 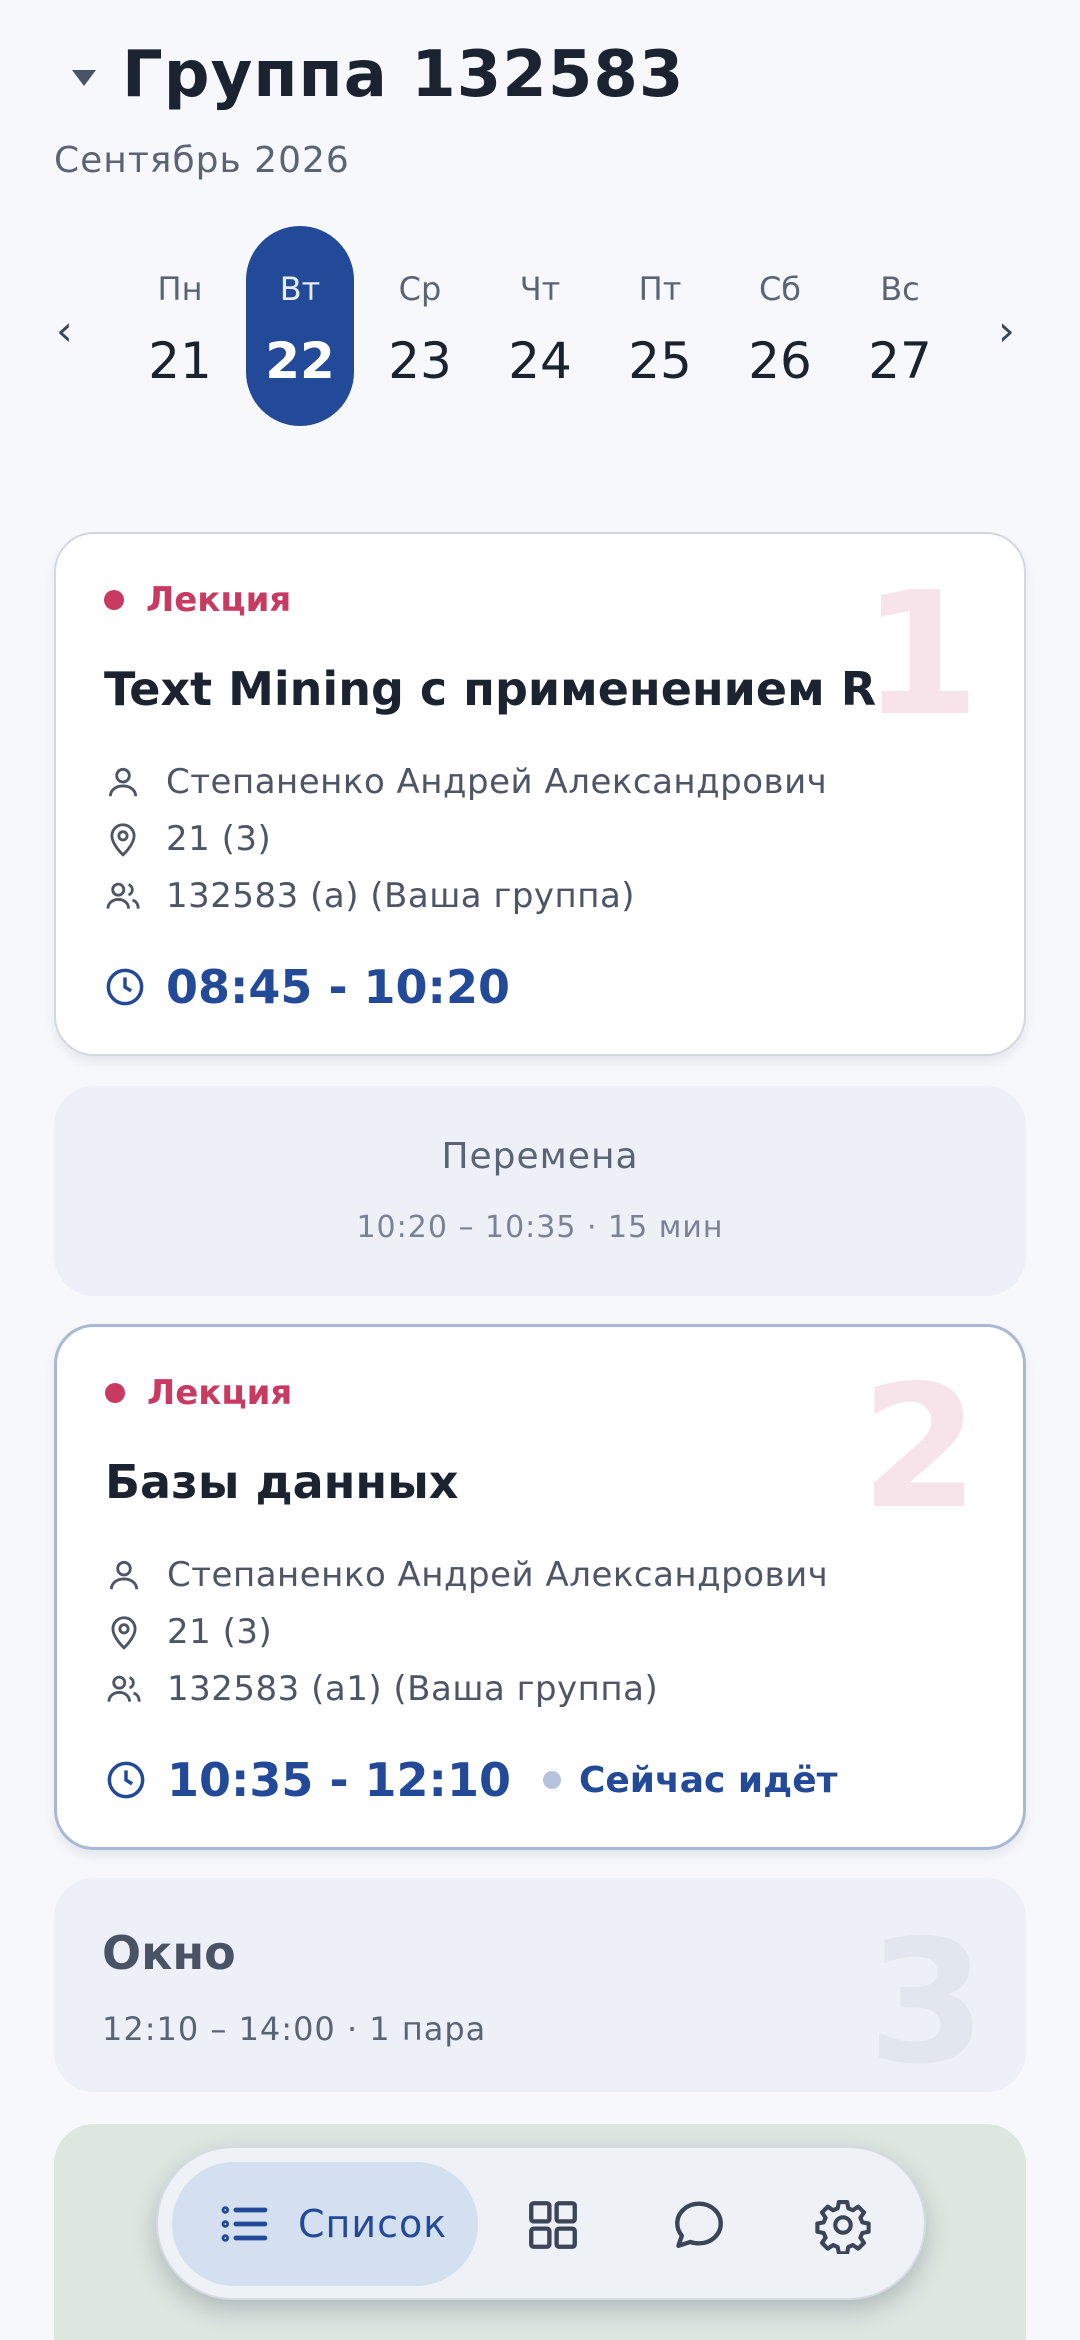 I want to click on day-fri: Пт 25, so click(x=660, y=326).